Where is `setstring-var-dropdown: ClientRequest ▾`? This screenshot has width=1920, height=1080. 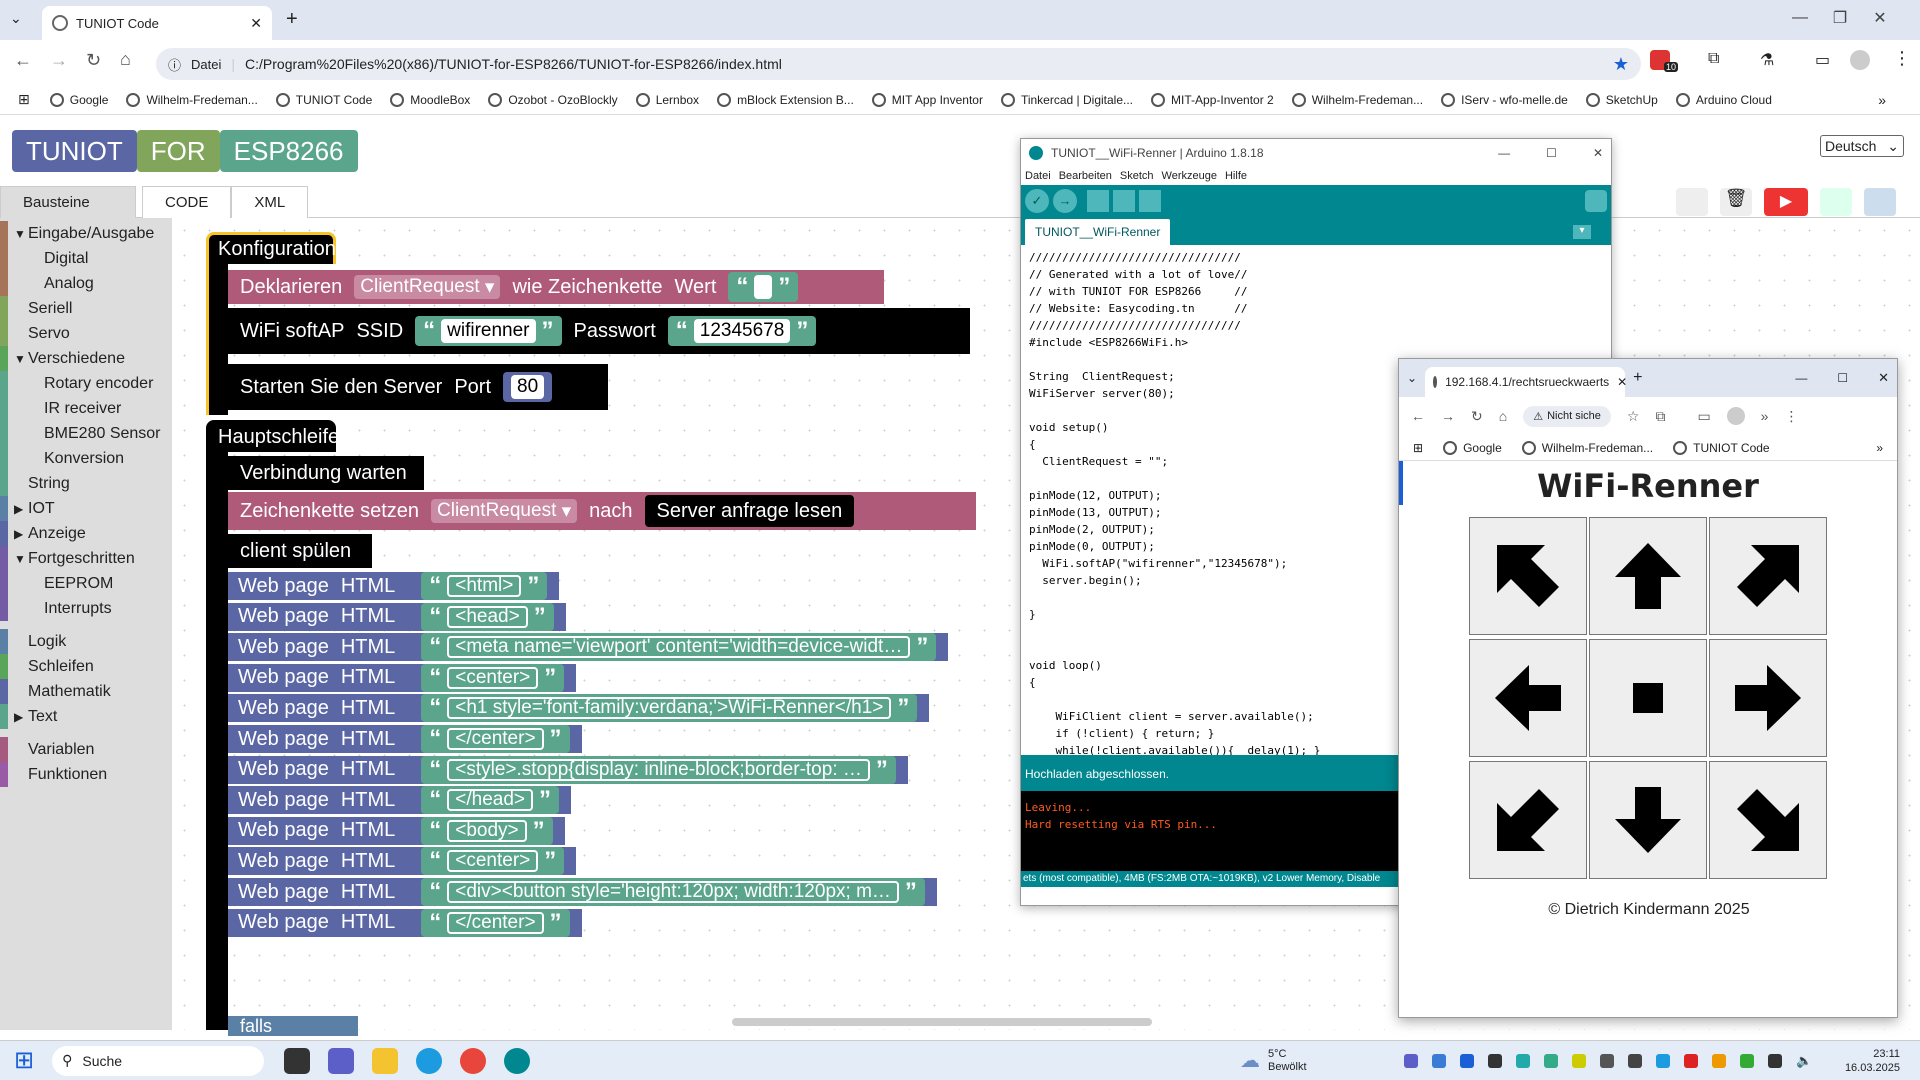 setstring-var-dropdown: ClientRequest ▾ is located at coordinates (504, 511).